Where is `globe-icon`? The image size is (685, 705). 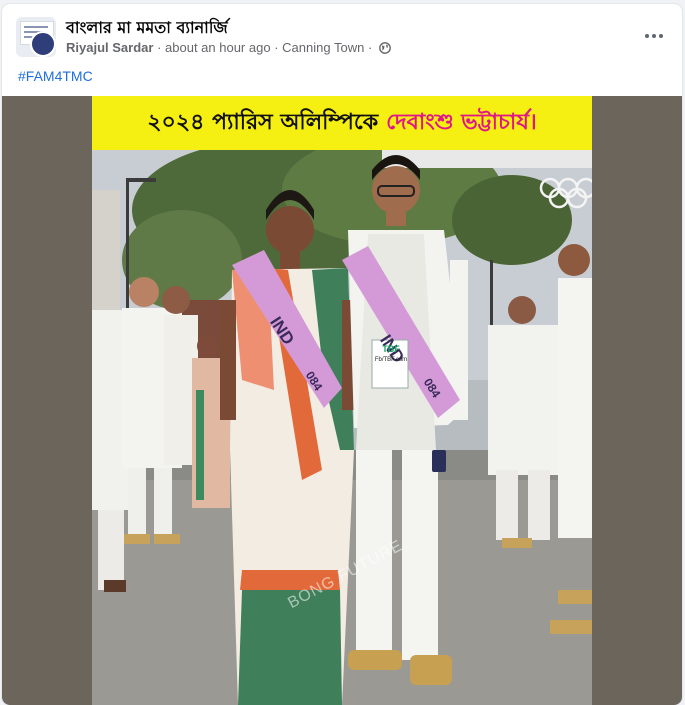
globe-icon is located at coordinates (385, 48).